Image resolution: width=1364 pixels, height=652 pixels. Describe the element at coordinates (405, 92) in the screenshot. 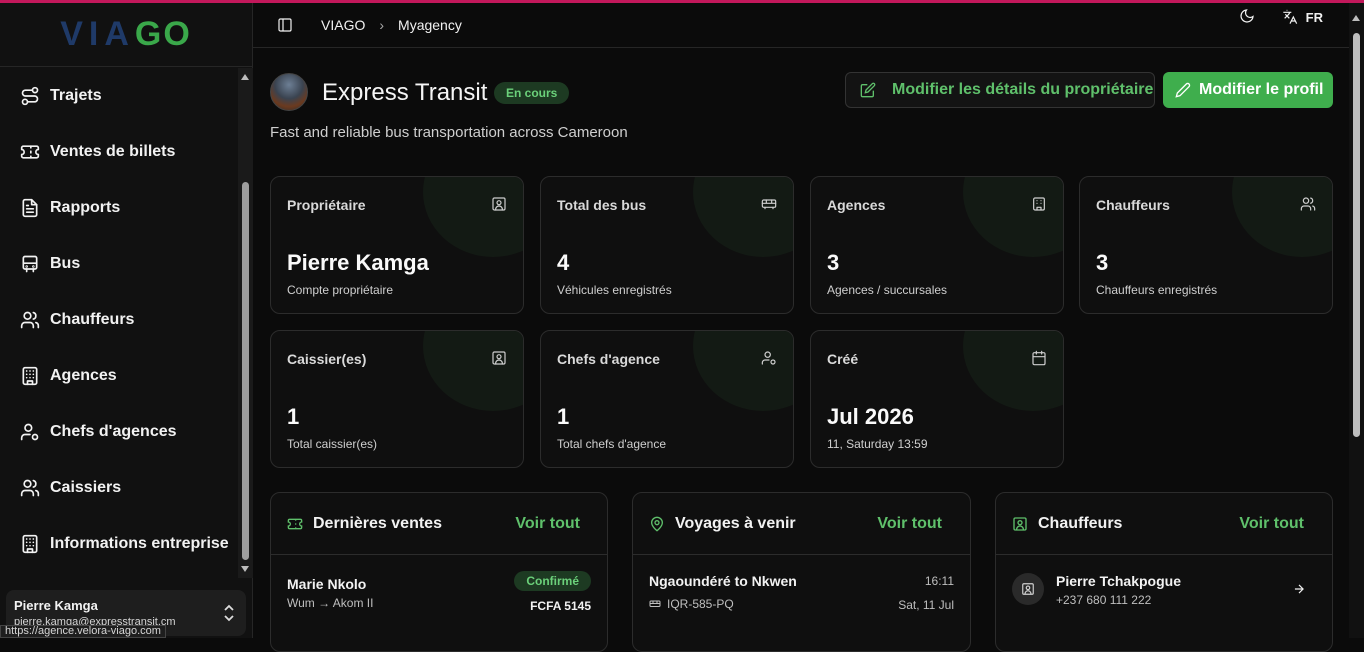

I see `company-name: Express Transit` at that location.